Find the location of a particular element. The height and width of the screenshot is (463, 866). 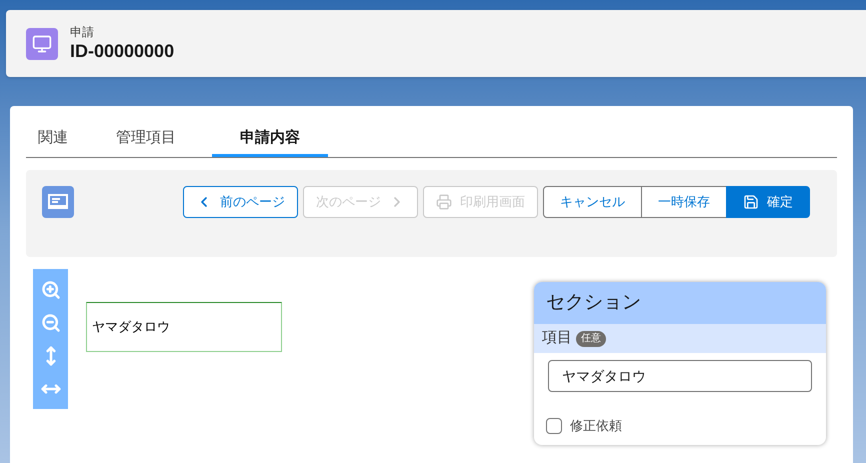

previous-page-button: 前のページ is located at coordinates (240, 202).